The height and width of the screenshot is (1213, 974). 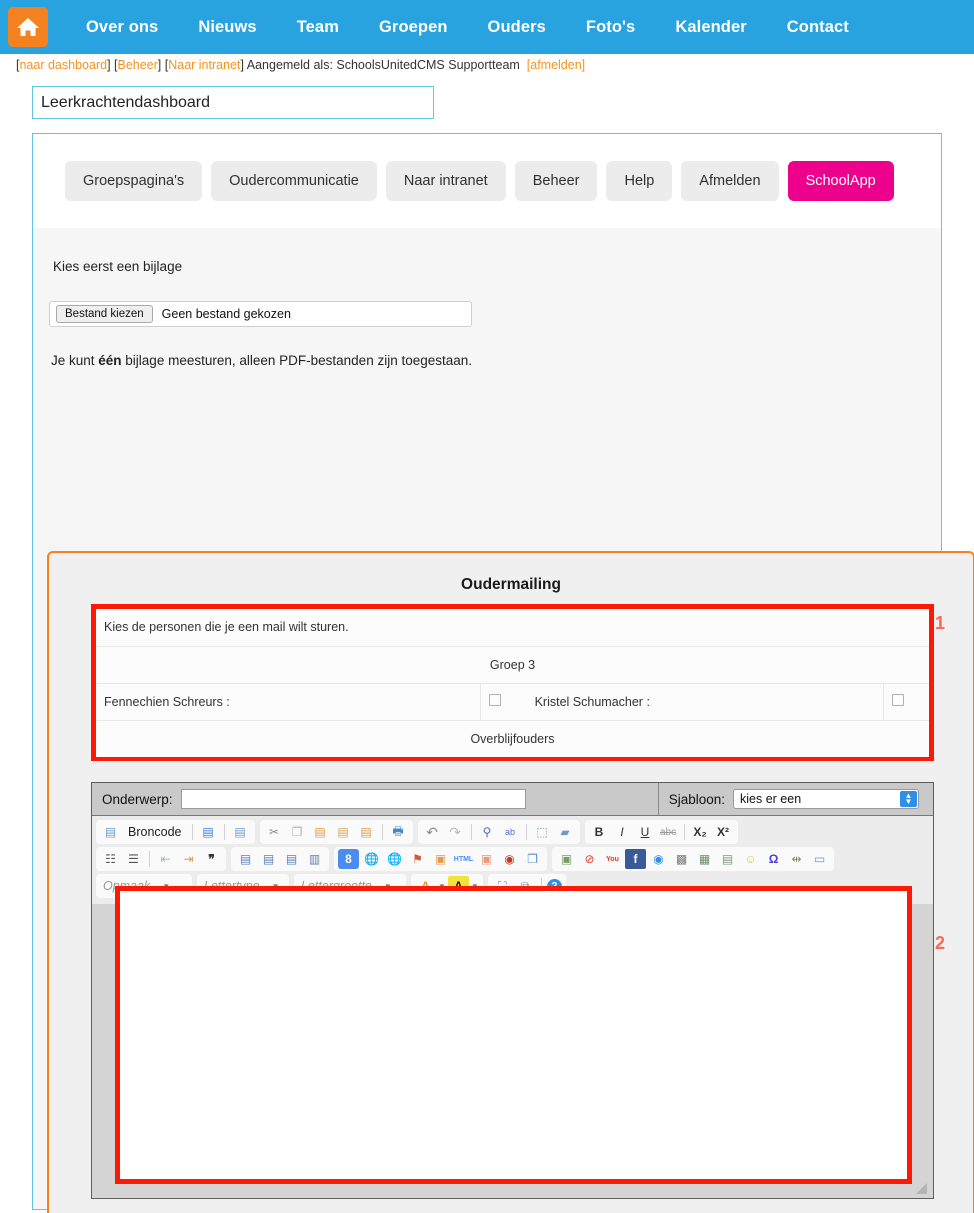 I want to click on paste-text-icon: ▤, so click(x=343, y=832).